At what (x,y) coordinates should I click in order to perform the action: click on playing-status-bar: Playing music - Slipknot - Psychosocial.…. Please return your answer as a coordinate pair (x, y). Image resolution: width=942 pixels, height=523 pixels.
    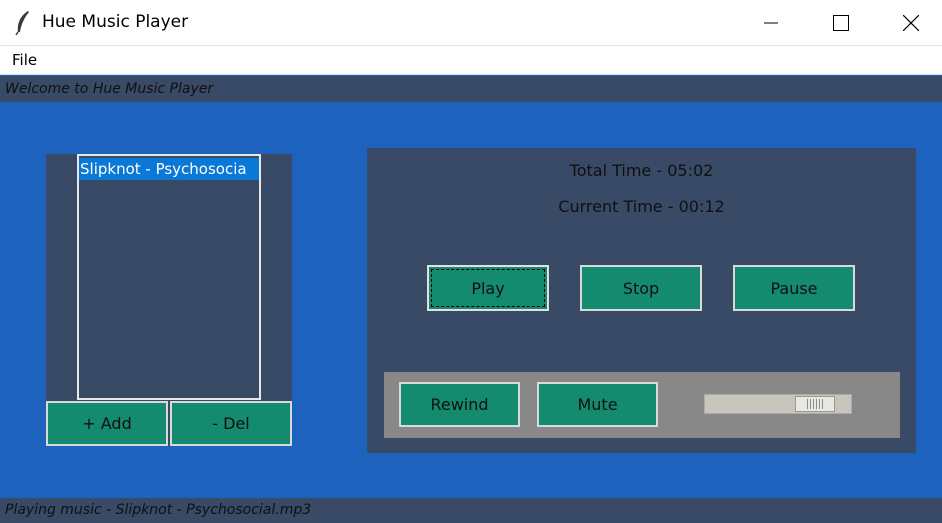
    Looking at the image, I should click on (471, 510).